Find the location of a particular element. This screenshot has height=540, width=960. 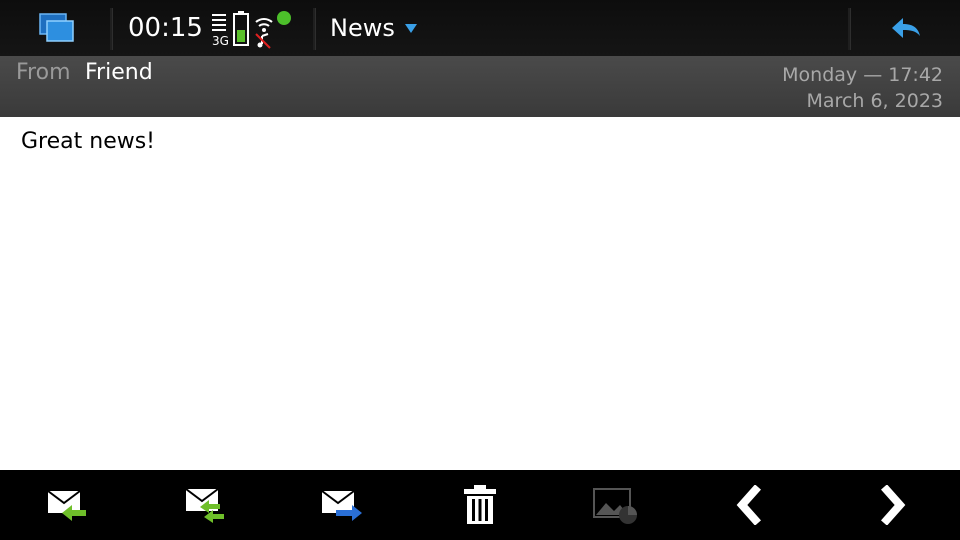

trash-icon is located at coordinates (480, 505).